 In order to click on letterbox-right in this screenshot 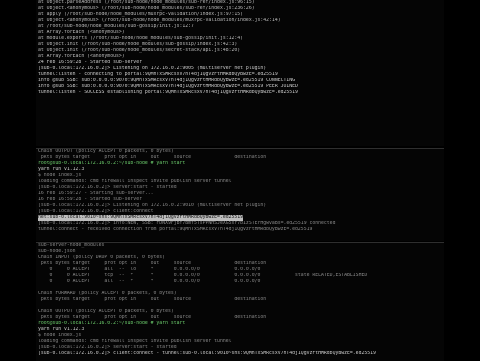, I will do `click(462, 180)`.